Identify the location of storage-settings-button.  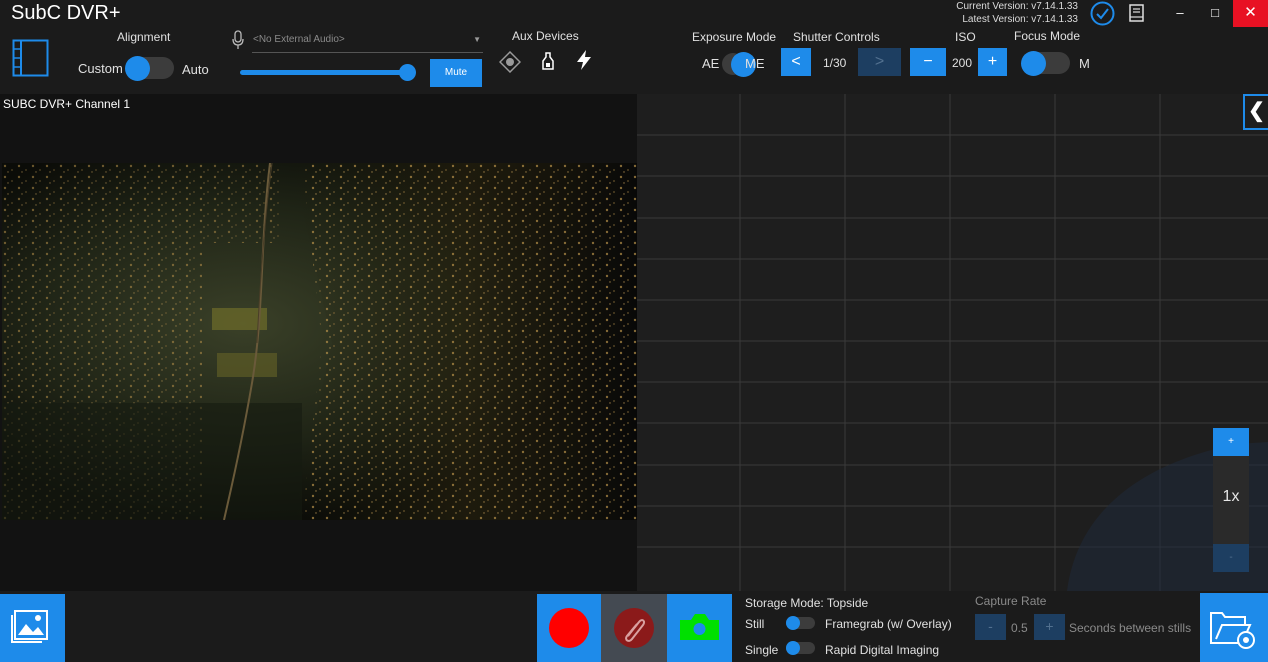
(1234, 627).